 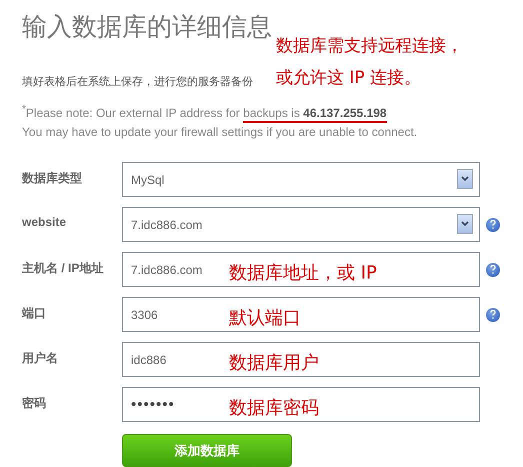 What do you see at coordinates (274, 362) in the screenshot?
I see `callout-note: 数据库用户` at bounding box center [274, 362].